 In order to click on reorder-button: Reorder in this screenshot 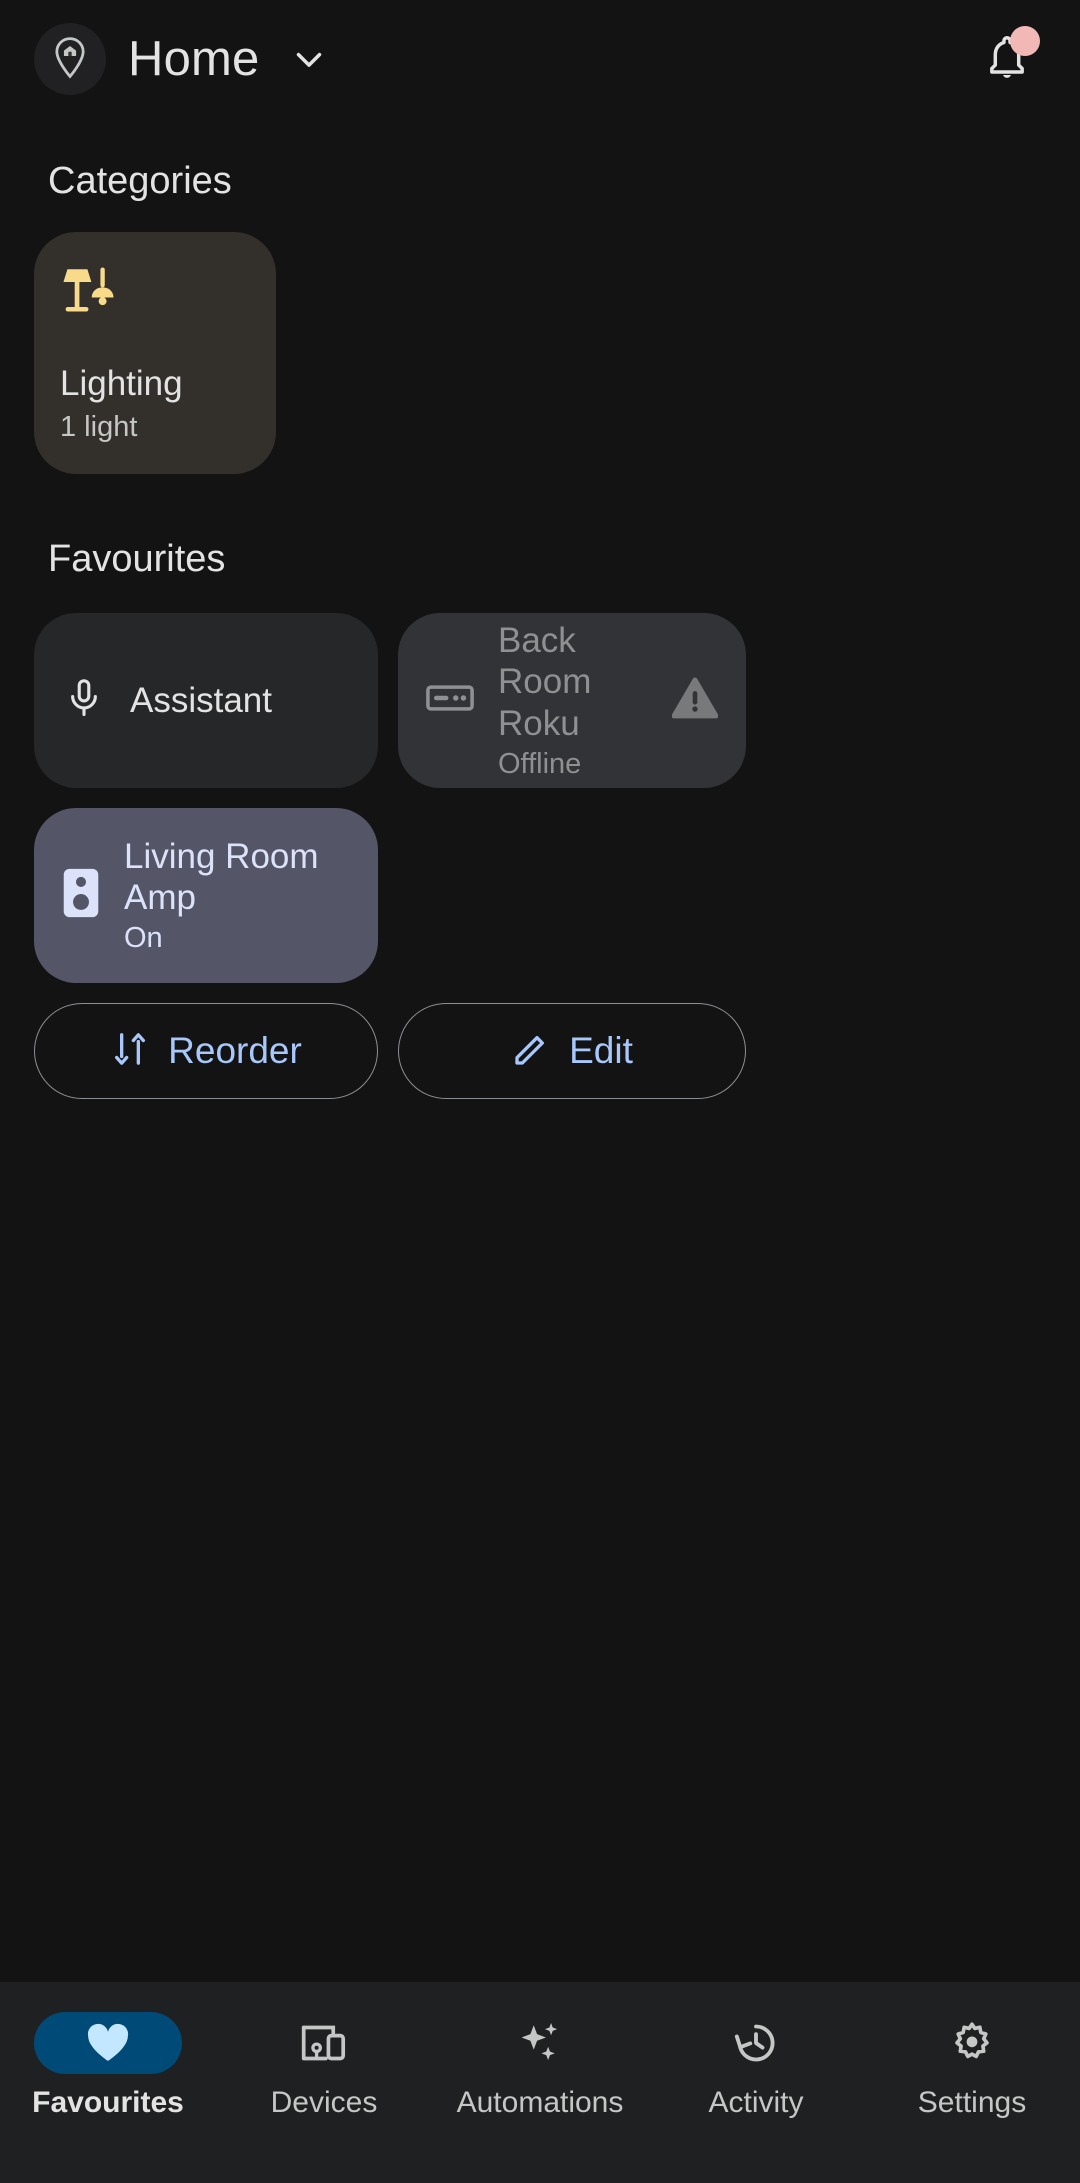, I will do `click(206, 1051)`.